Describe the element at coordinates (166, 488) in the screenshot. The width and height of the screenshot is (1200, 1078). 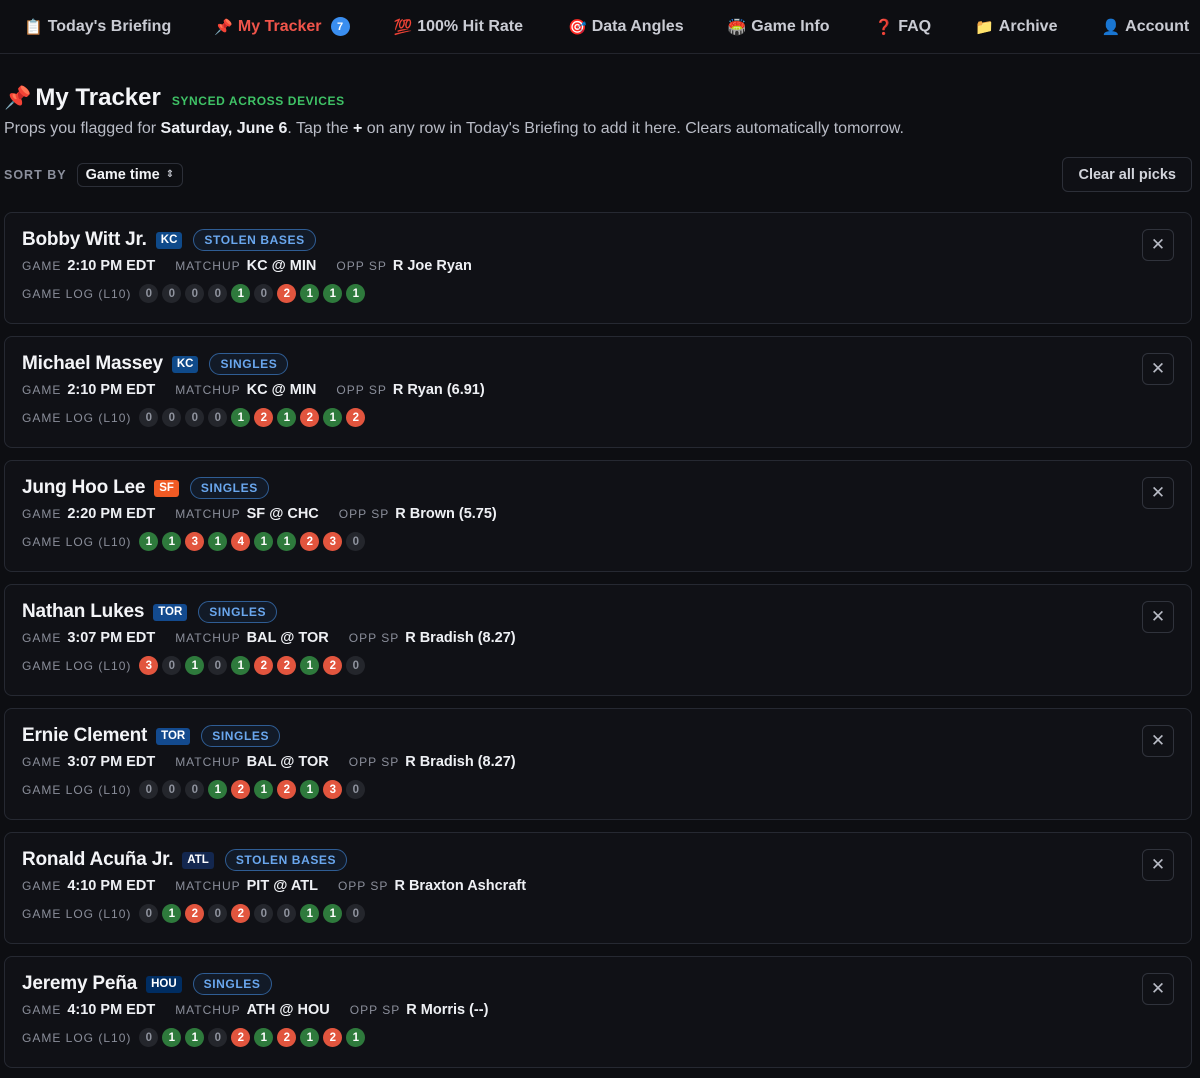
I see `team-badge: SF` at that location.